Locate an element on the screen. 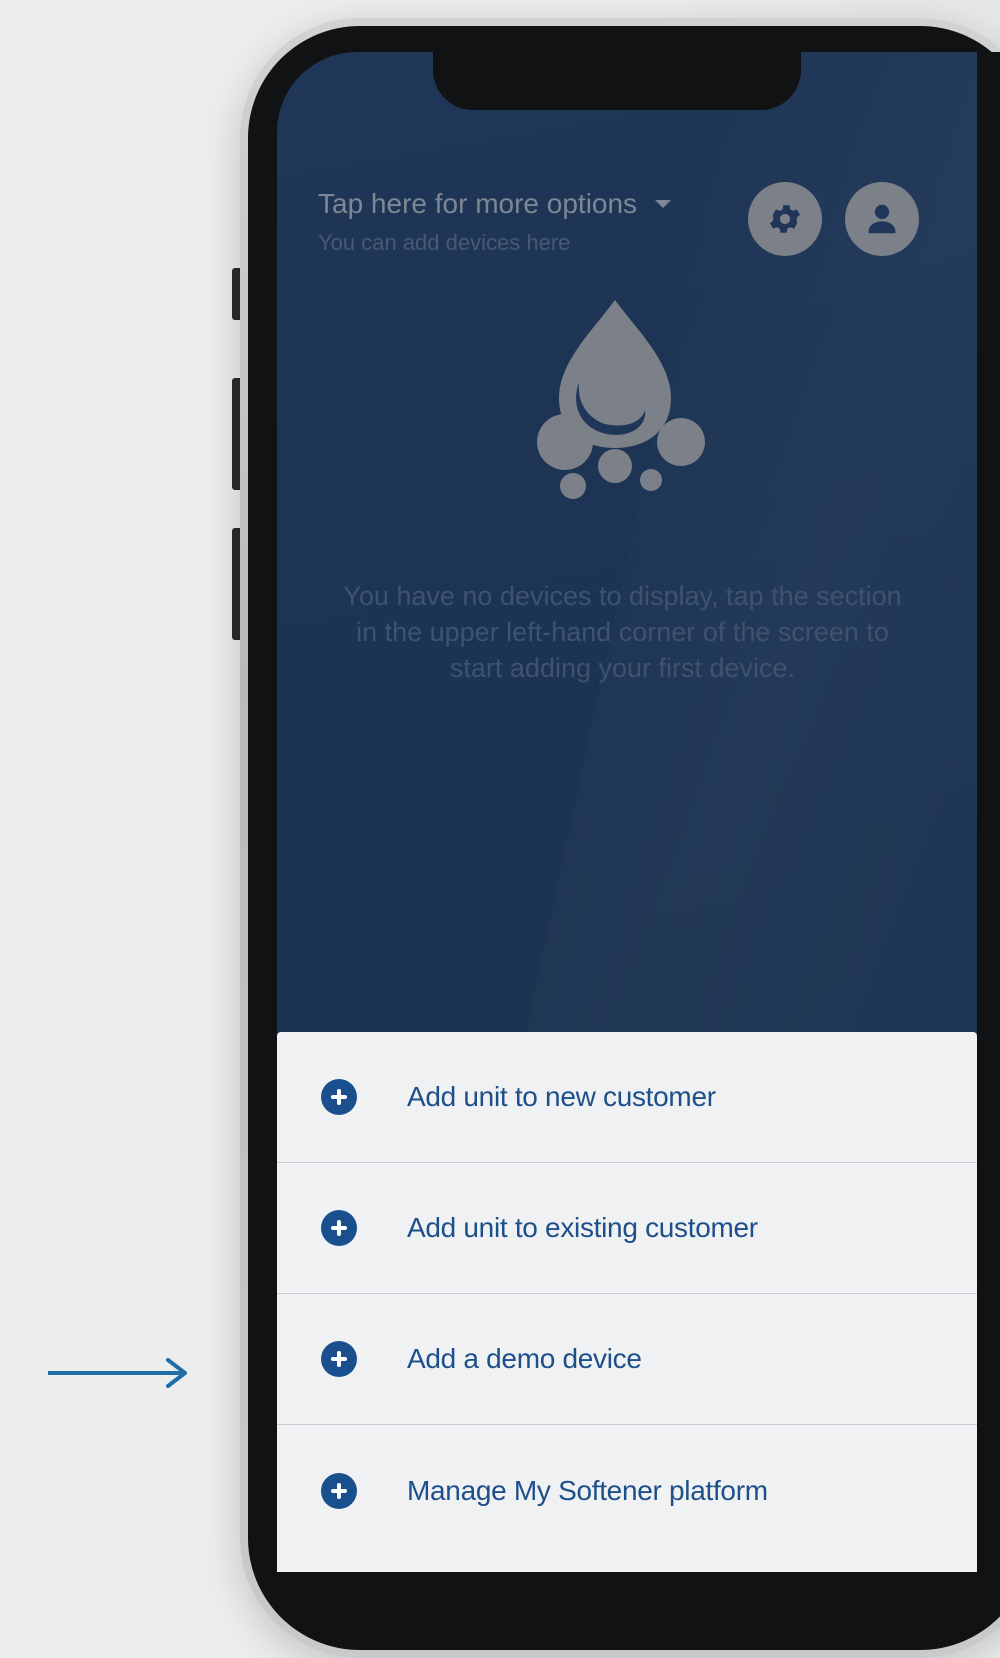 Image resolution: width=1000 pixels, height=1658 pixels. phone-volume-up-button is located at coordinates (236, 434).